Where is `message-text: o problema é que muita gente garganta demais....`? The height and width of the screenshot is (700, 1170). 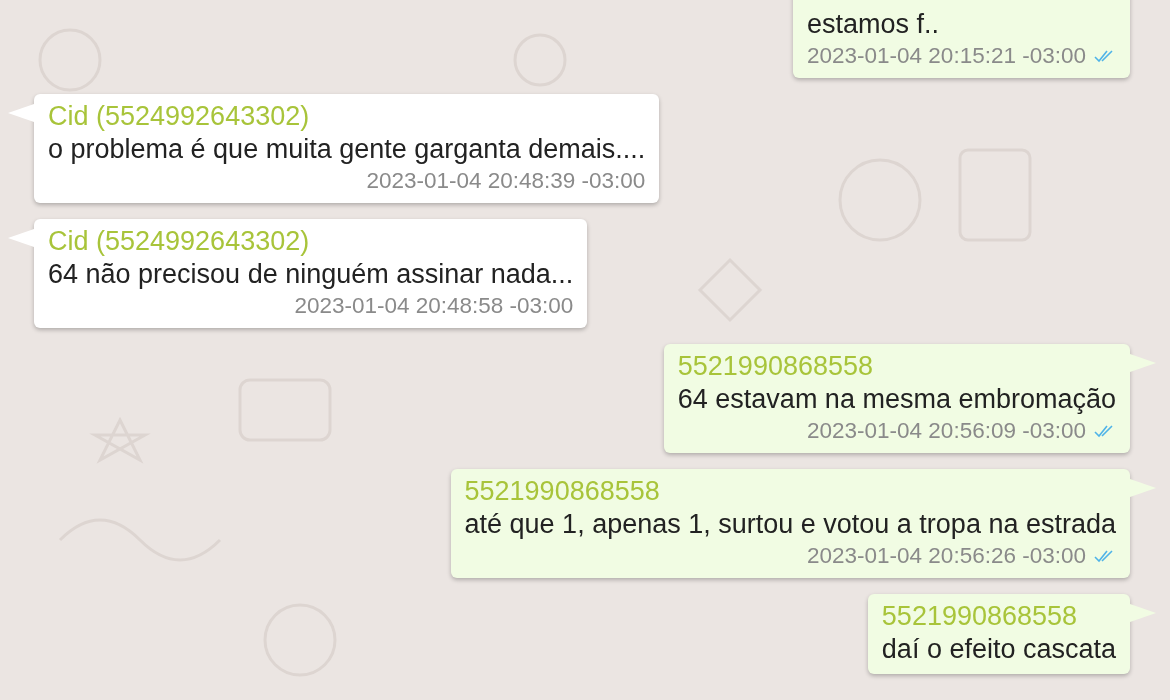
message-text: o problema é que muita gente garganta demais.... is located at coordinates (347, 149).